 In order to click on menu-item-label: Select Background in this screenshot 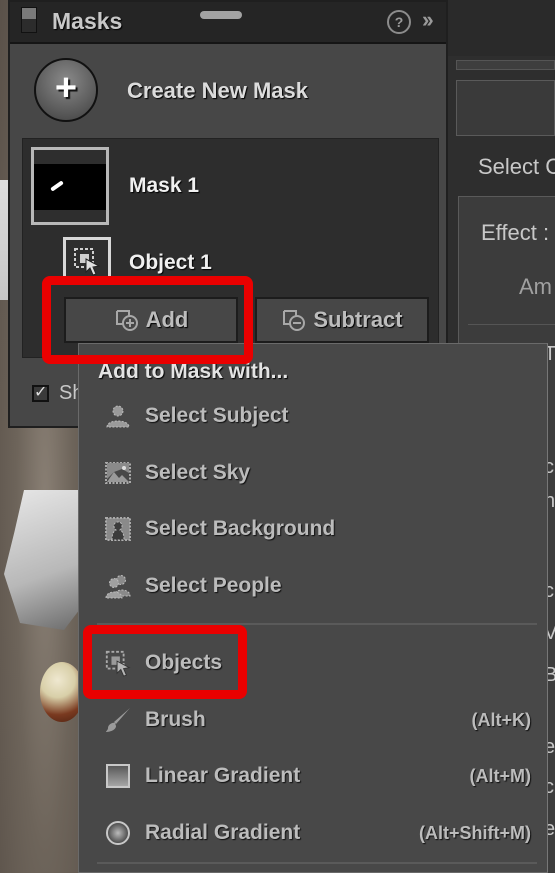, I will do `click(240, 528)`.